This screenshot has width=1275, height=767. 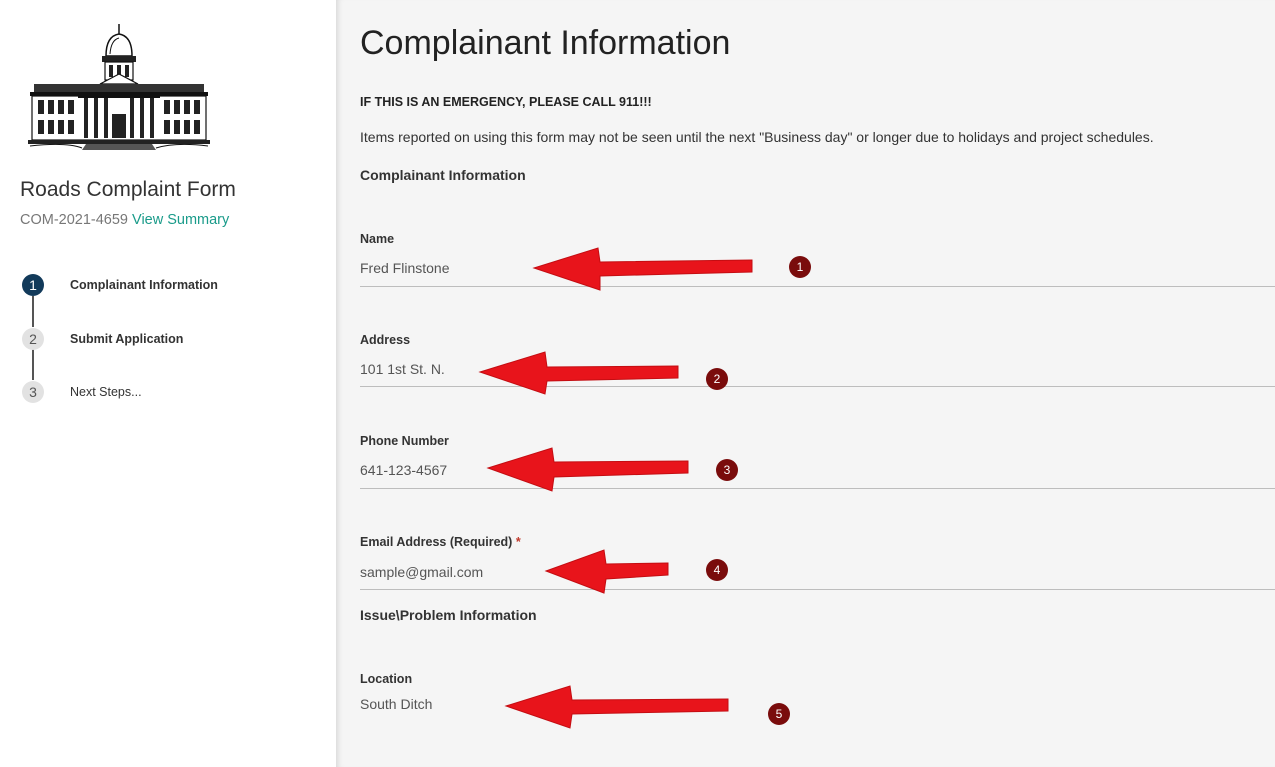 I want to click on step-label: Complainant Information, so click(x=144, y=285).